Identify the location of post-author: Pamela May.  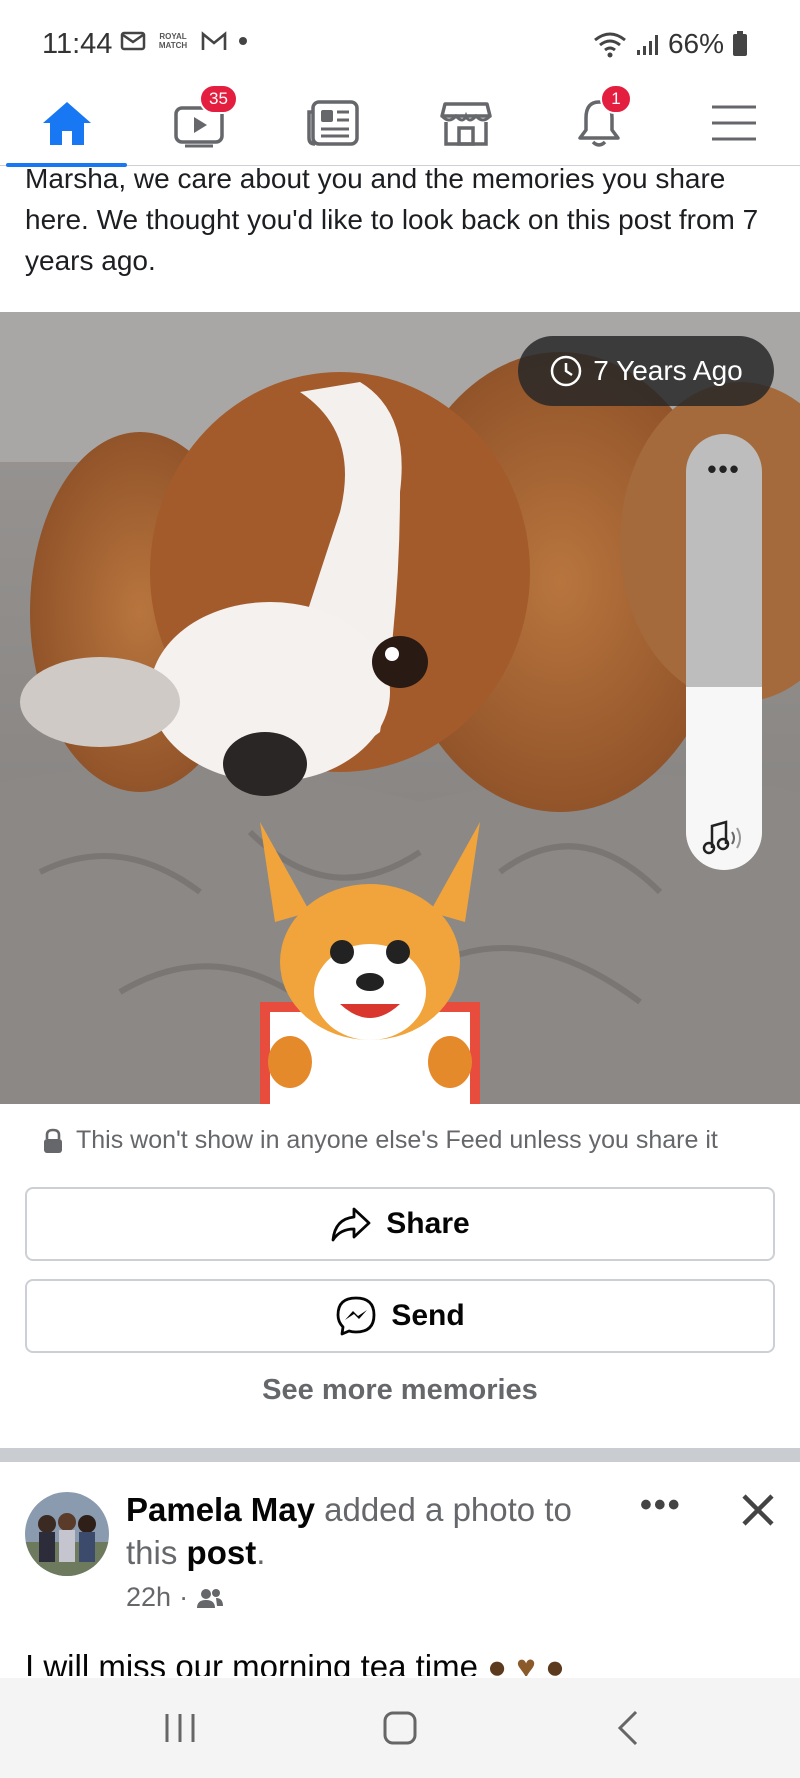
(220, 1509).